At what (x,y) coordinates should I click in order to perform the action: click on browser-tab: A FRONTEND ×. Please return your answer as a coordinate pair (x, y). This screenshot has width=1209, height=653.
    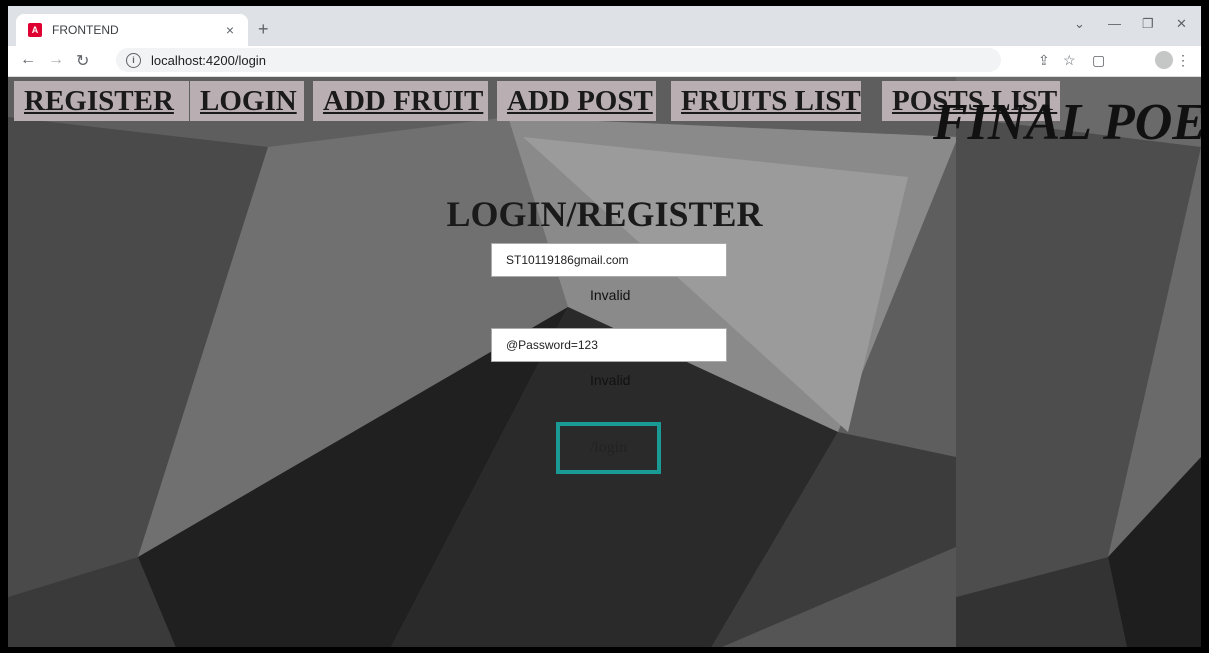
    Looking at the image, I should click on (132, 30).